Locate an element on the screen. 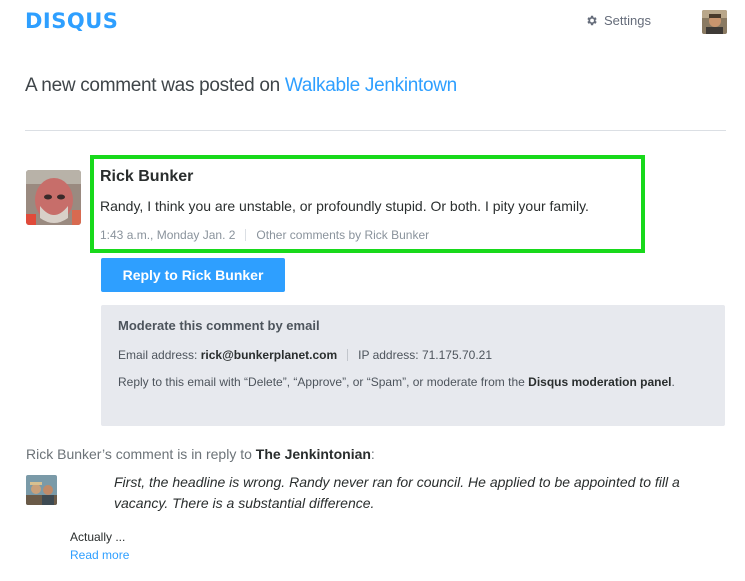 This screenshot has width=745, height=581. moderation-title: Moderate this comment by email is located at coordinates (219, 325).